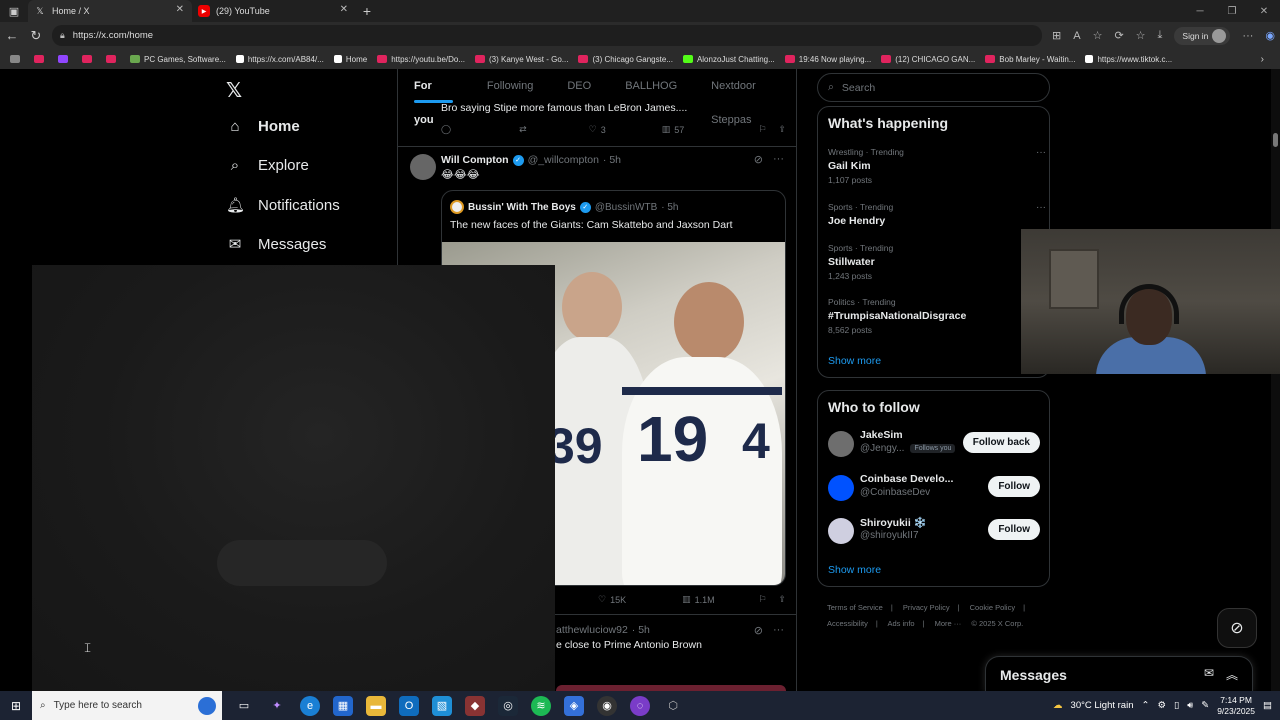 The image size is (1280, 720). I want to click on repost-icon: ⇄, so click(523, 129).